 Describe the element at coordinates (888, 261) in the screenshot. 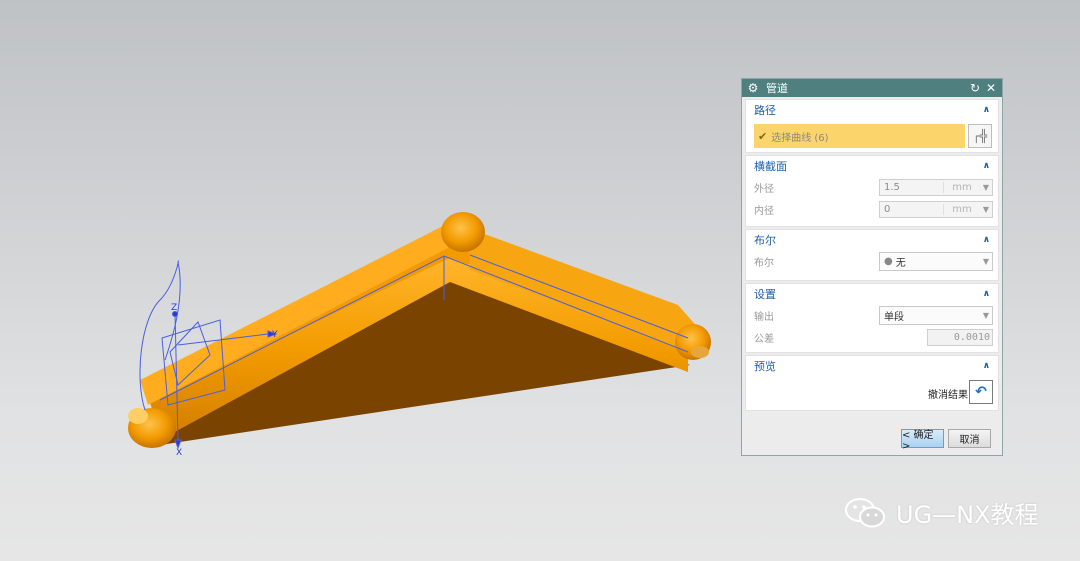

I see `boolean-none-icon: ●` at that location.